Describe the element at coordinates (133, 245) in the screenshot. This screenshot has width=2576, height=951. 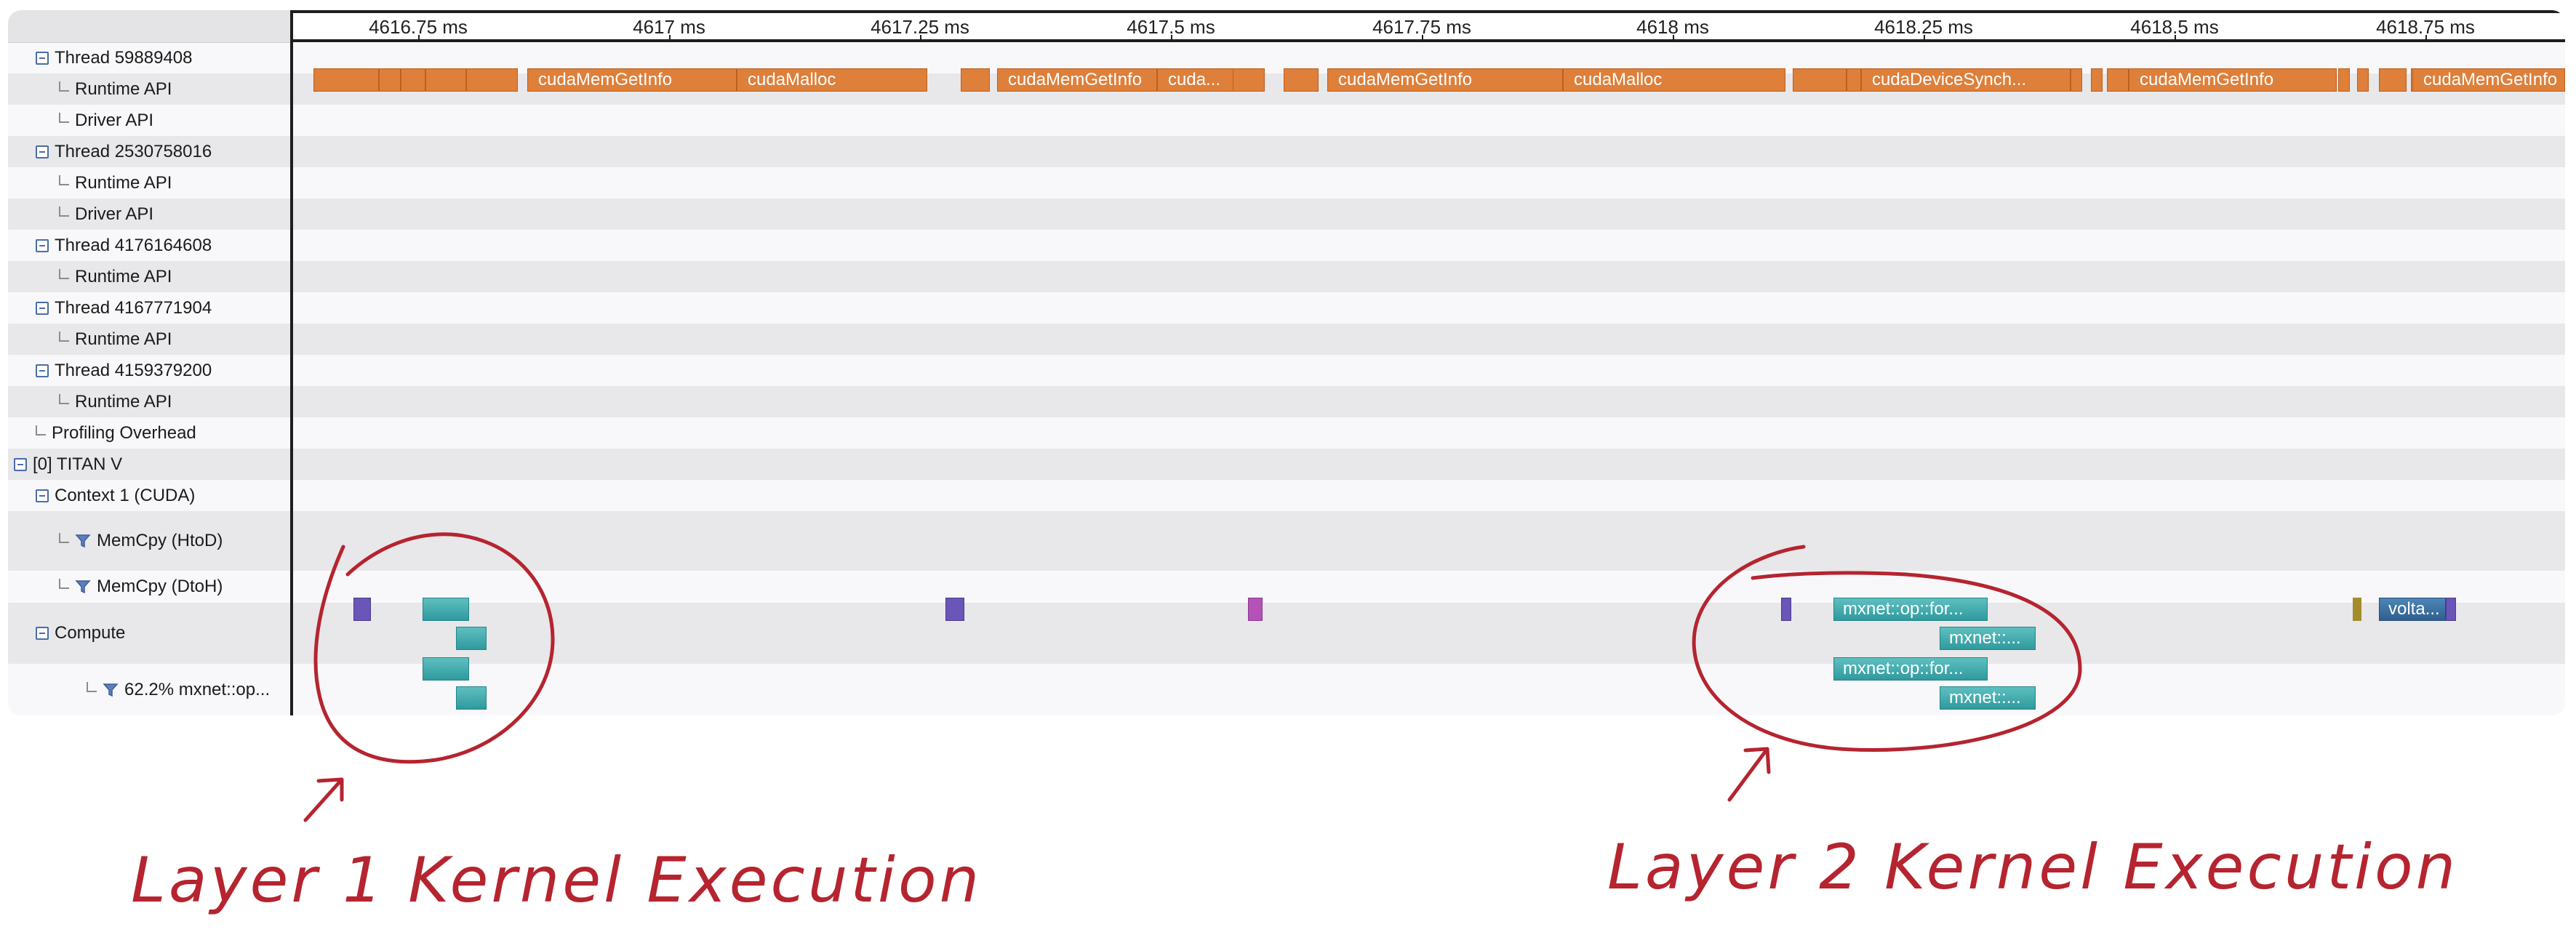
I see `tree-row-label: Thread 4176164608` at that location.